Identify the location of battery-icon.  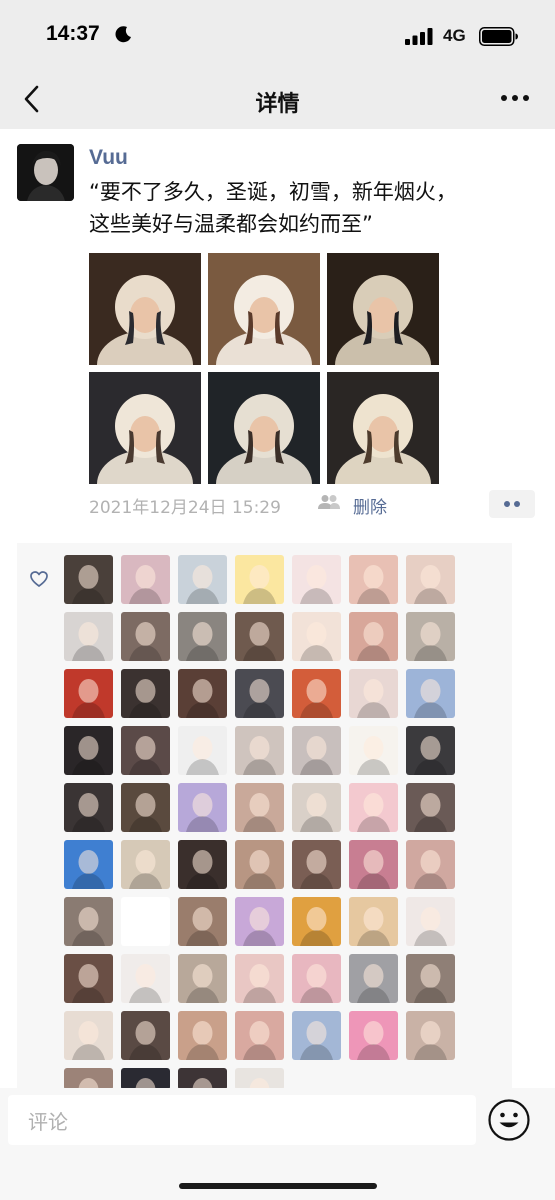
(498, 36).